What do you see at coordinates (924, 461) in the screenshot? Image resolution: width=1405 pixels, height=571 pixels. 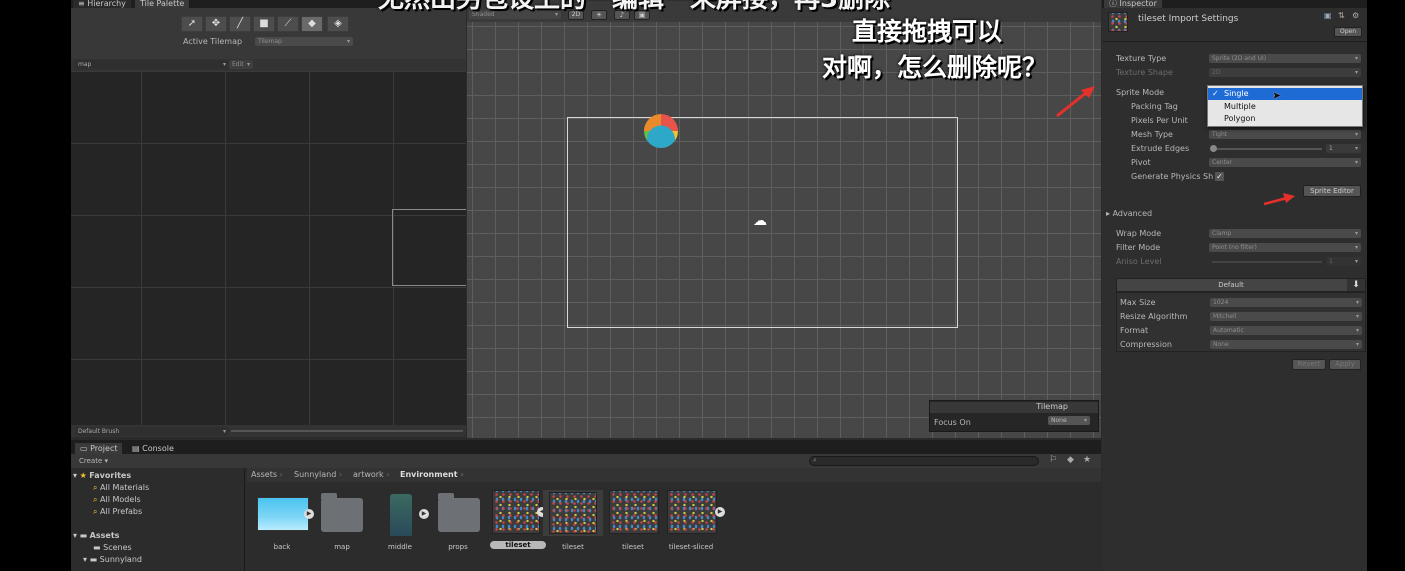 I see `search-input: ⌕` at bounding box center [924, 461].